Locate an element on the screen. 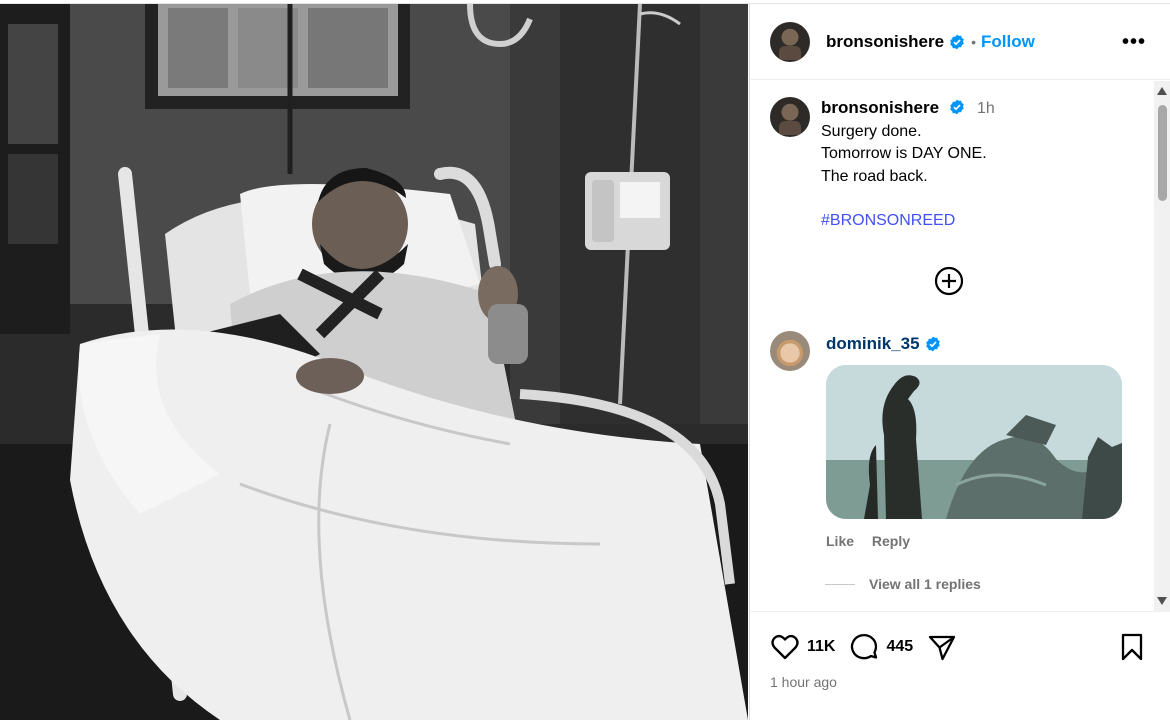  scroll-thumb is located at coordinates (1162, 153).